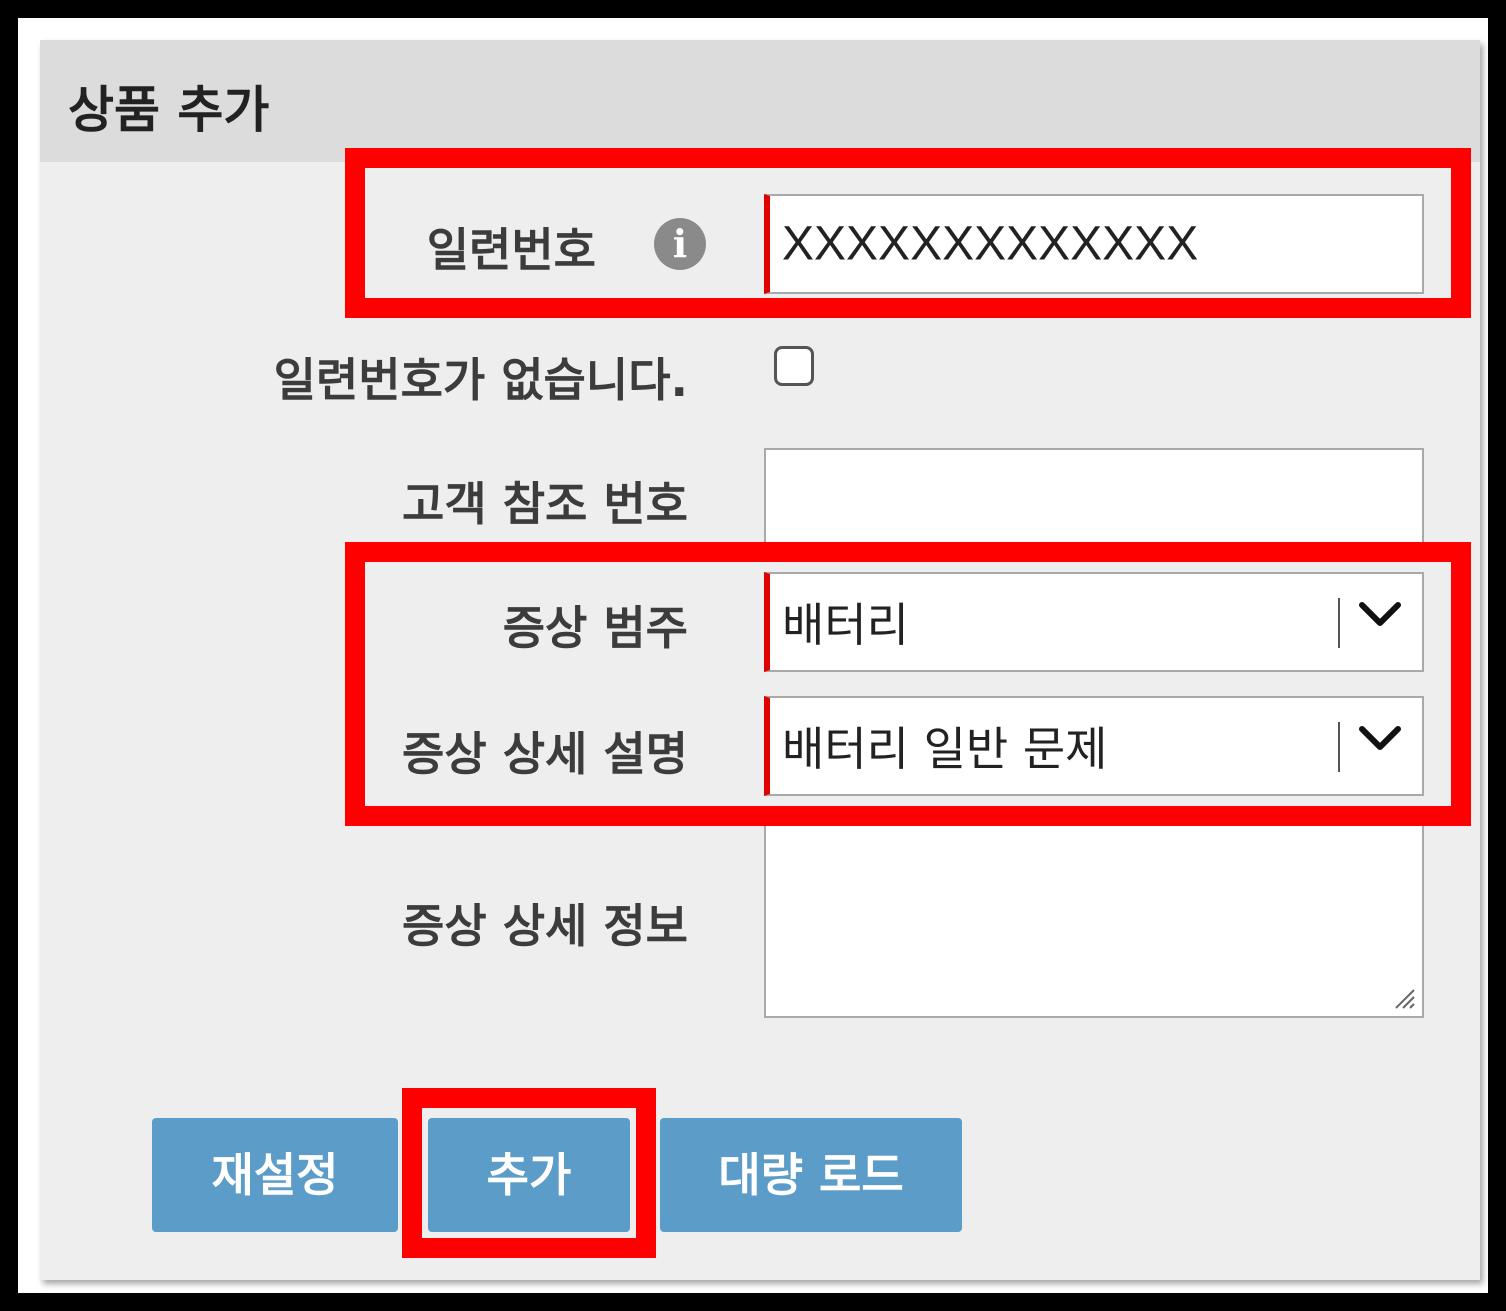 The width and height of the screenshot is (1506, 1311). I want to click on symptom-detail-info-label: 증상 상세 정보, so click(545, 926).